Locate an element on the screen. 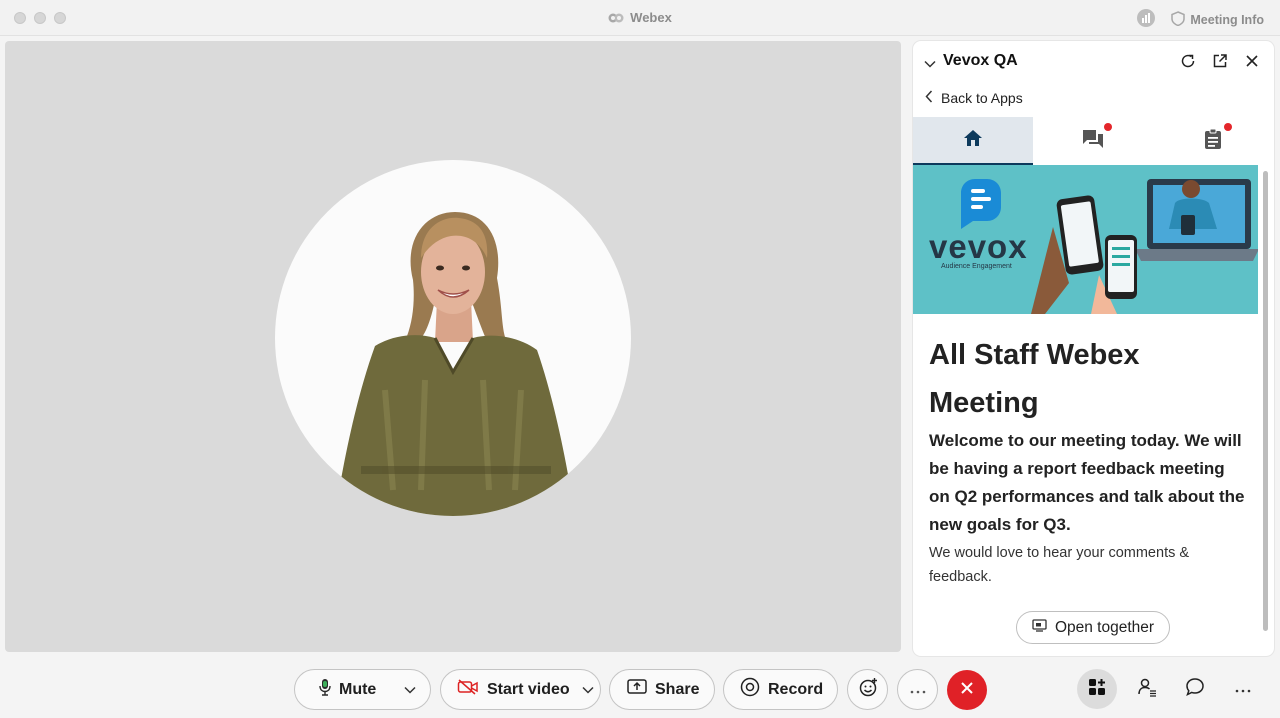 The width and height of the screenshot is (1280, 718). chat-icon is located at coordinates (1093, 141).